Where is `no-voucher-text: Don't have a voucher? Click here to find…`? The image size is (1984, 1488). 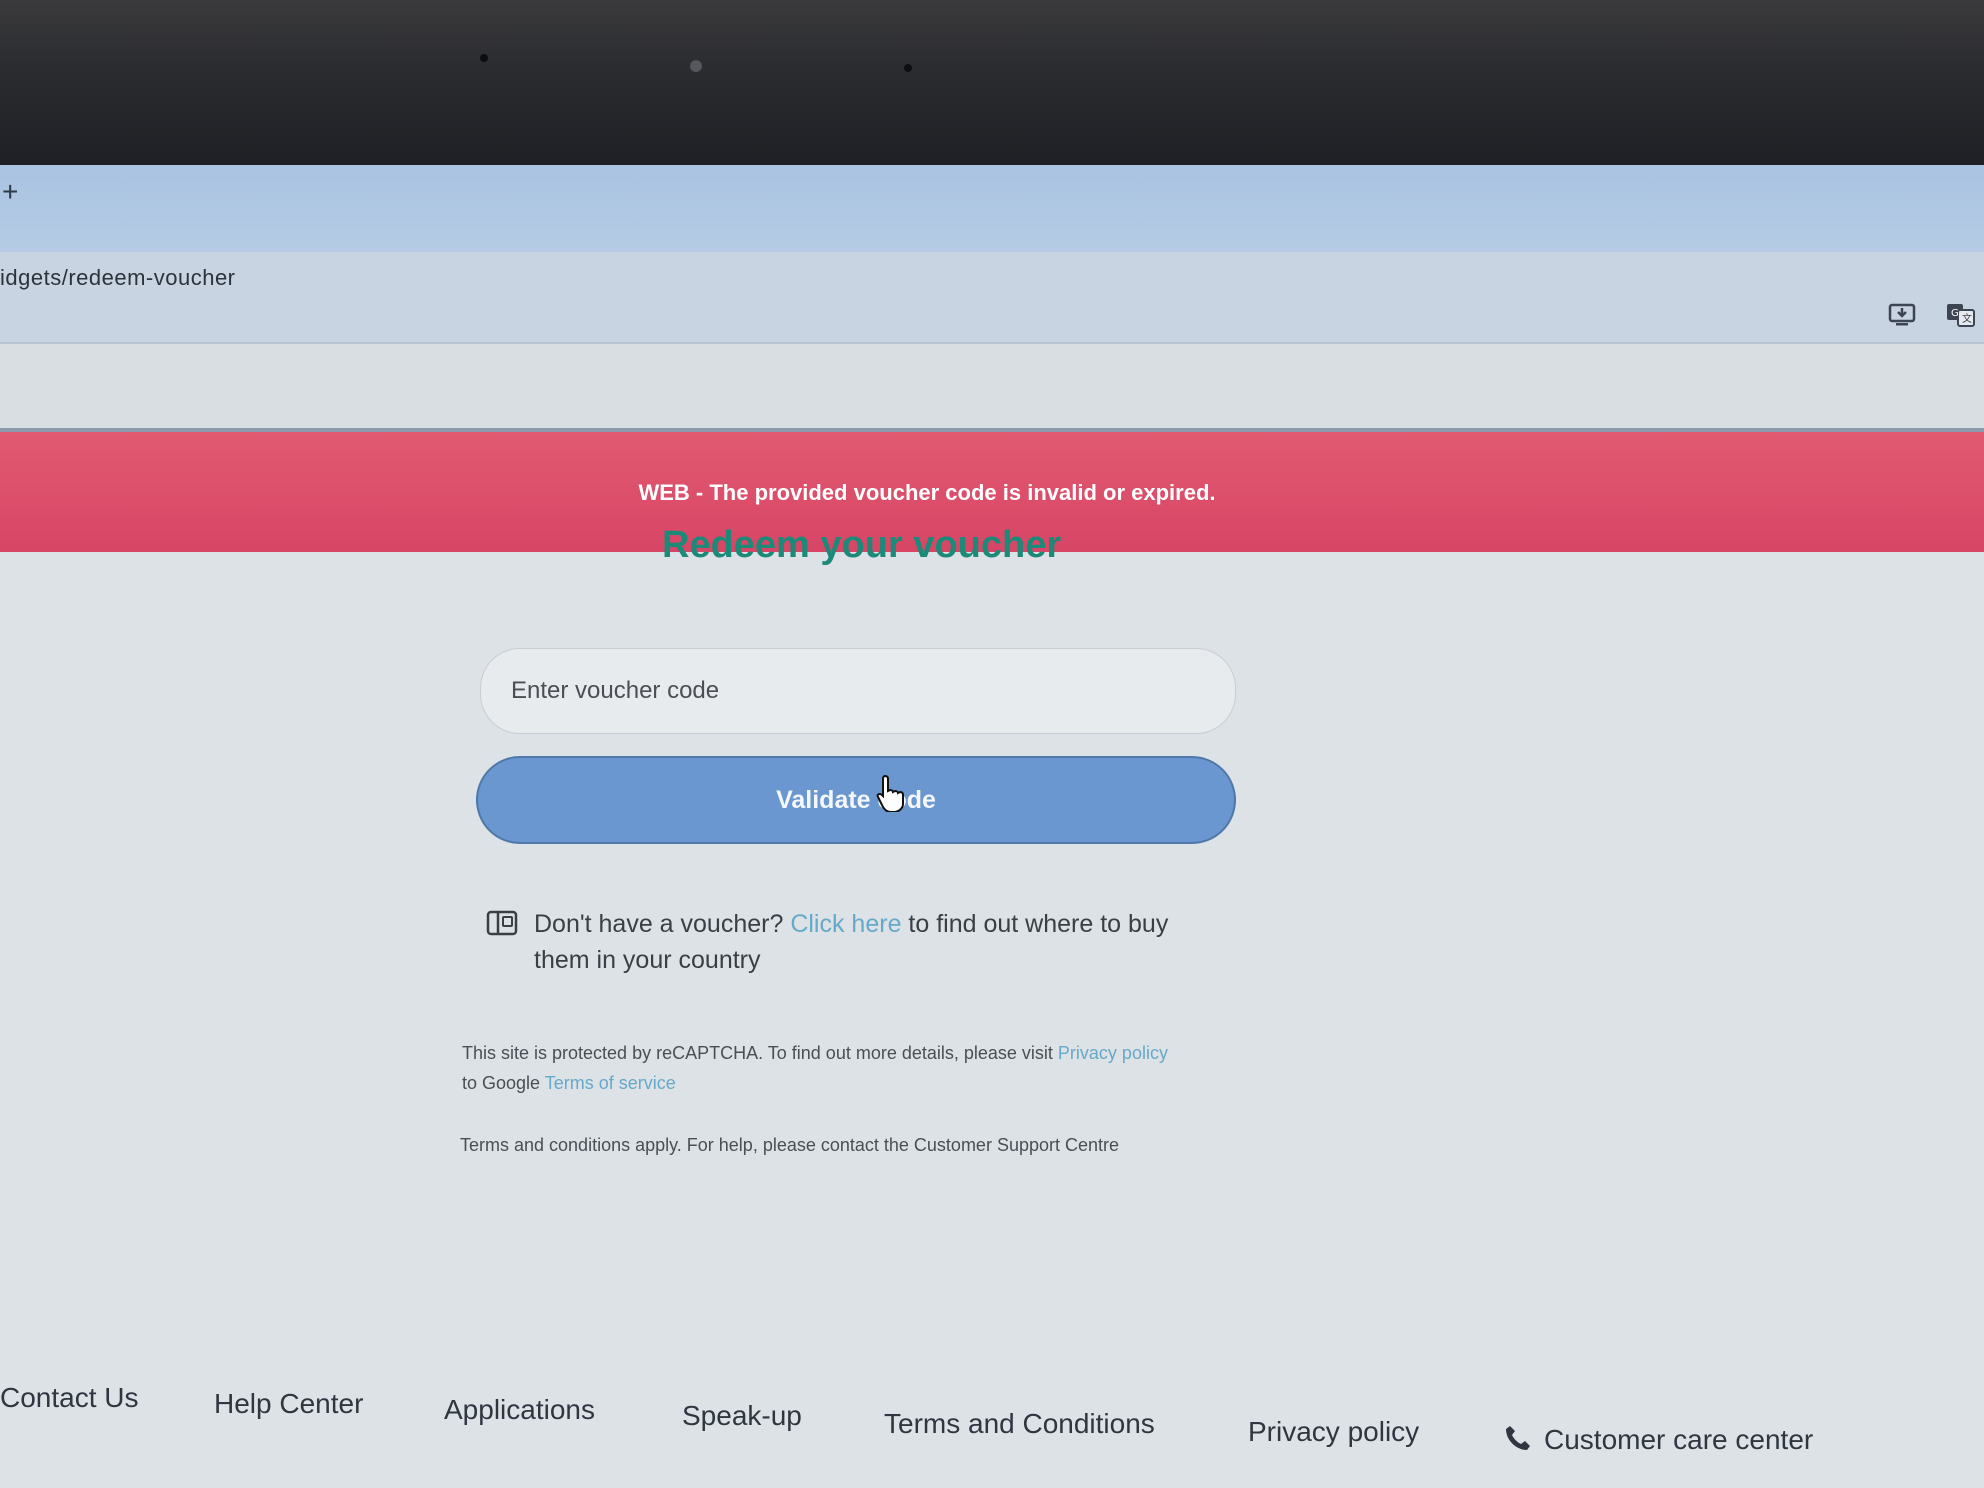
no-voucher-text: Don't have a voucher? Click here to find… is located at coordinates (870, 942).